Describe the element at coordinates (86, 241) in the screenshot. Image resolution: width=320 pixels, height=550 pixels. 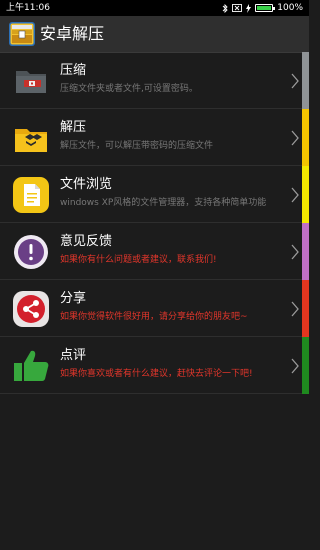
I see `menu-item-title: 意见反馈` at that location.